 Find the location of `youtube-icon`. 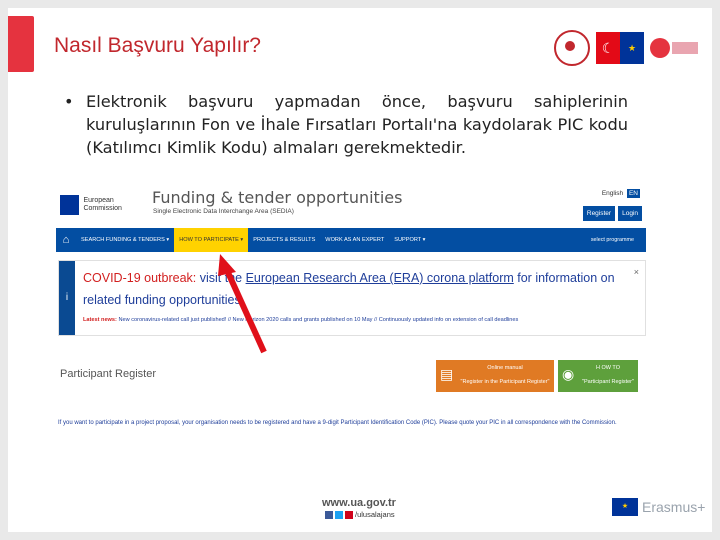

youtube-icon is located at coordinates (349, 514).